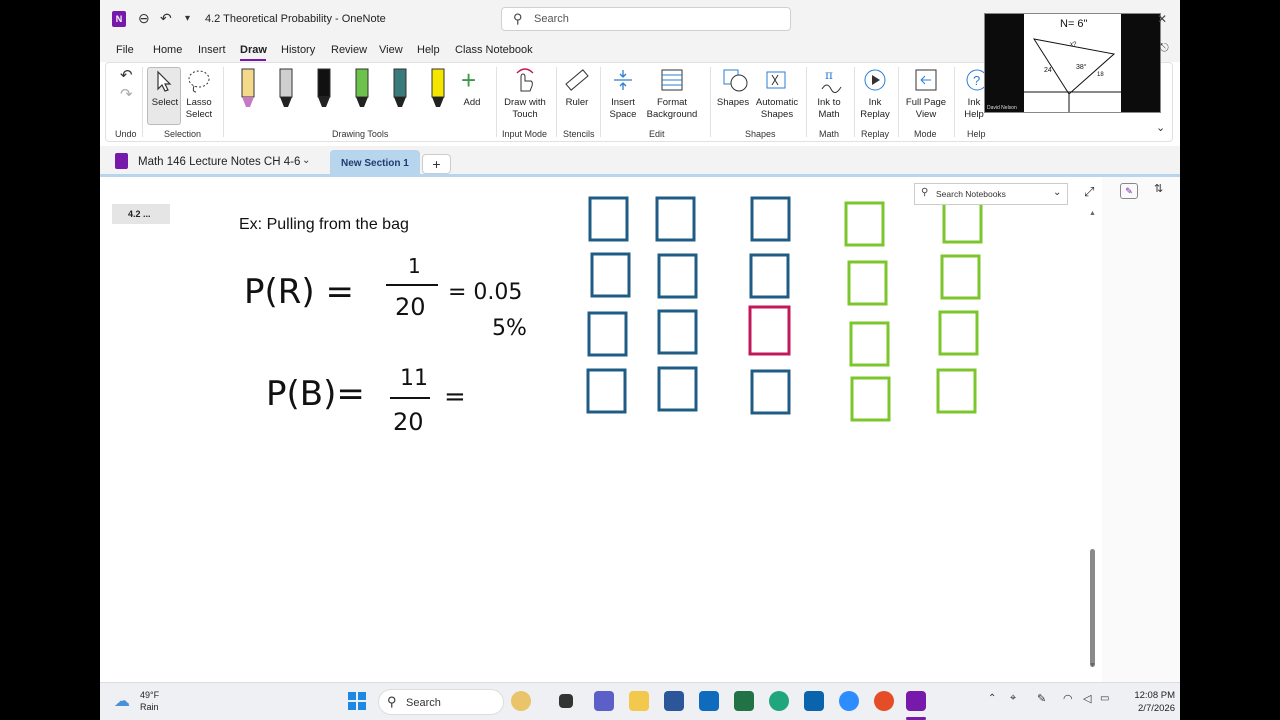 This screenshot has width=1280, height=720. I want to click on select-cursor-icon, so click(164, 81).